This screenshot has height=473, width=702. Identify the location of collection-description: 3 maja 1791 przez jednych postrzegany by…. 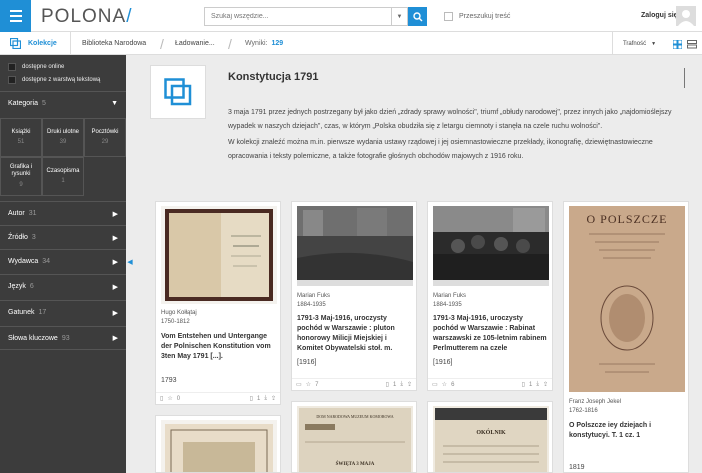
(458, 134).